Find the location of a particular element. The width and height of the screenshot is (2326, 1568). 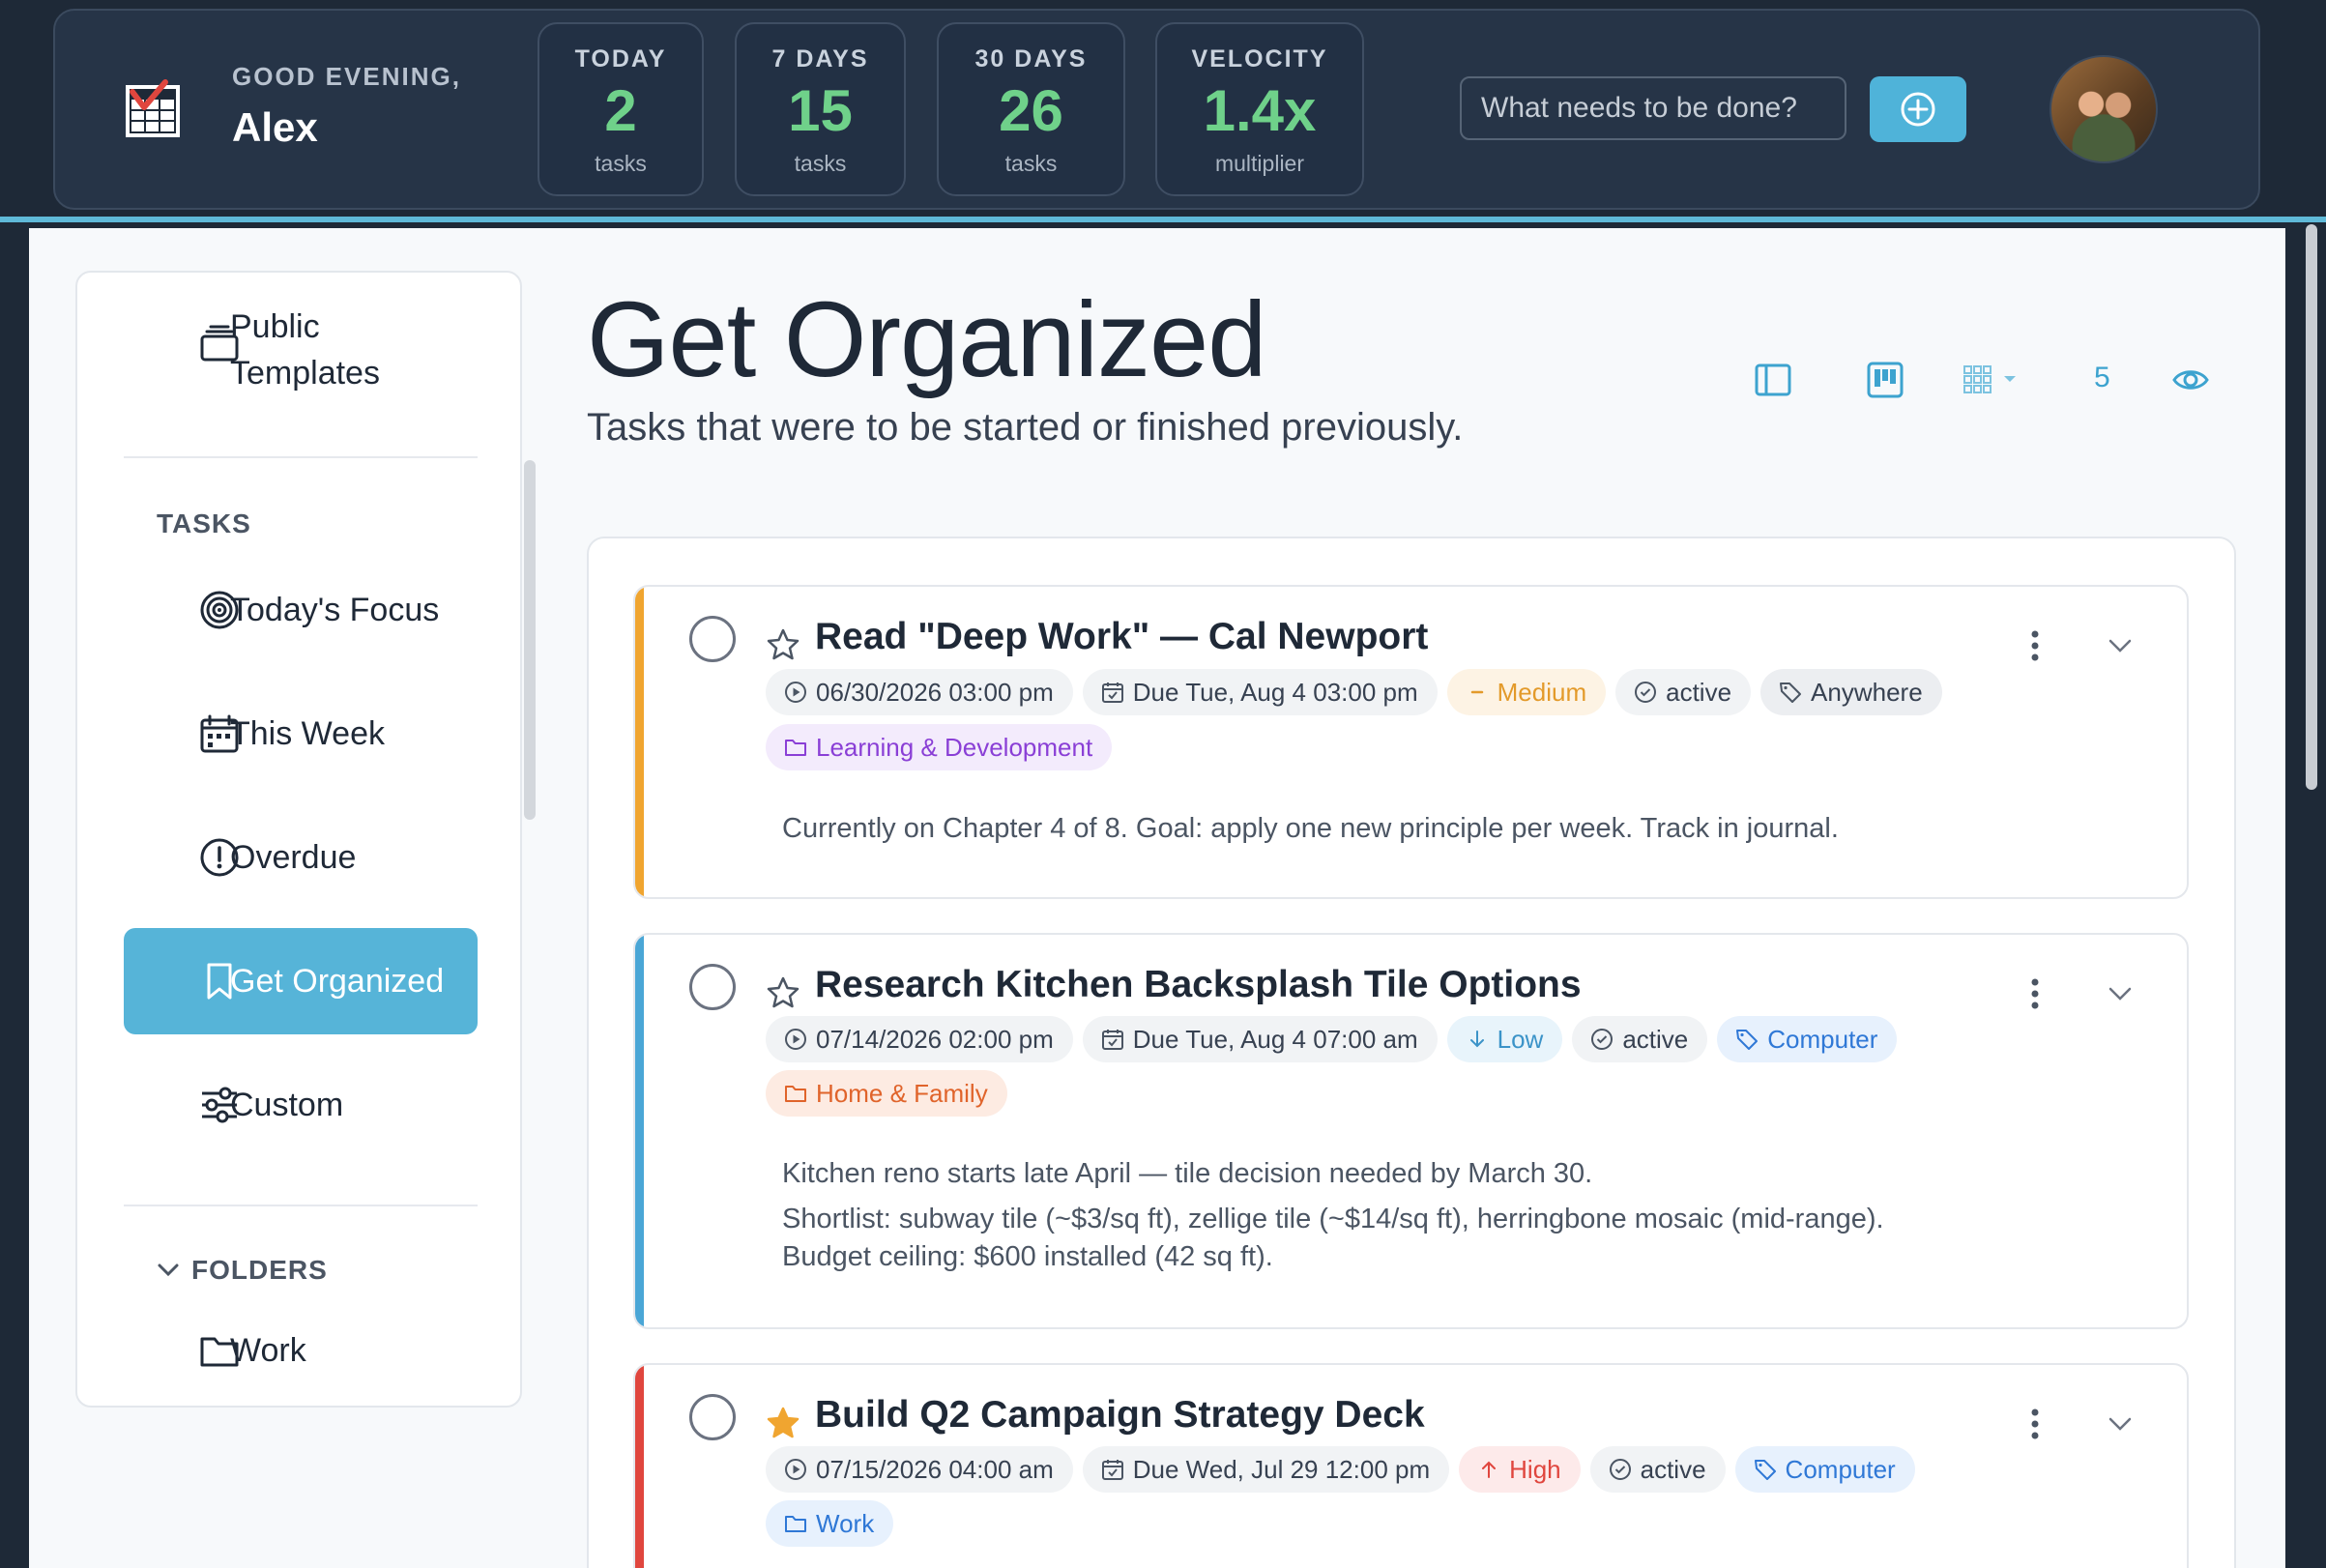

task-title: Research Kitchen Backsplash Tile Options is located at coordinates (1198, 985).